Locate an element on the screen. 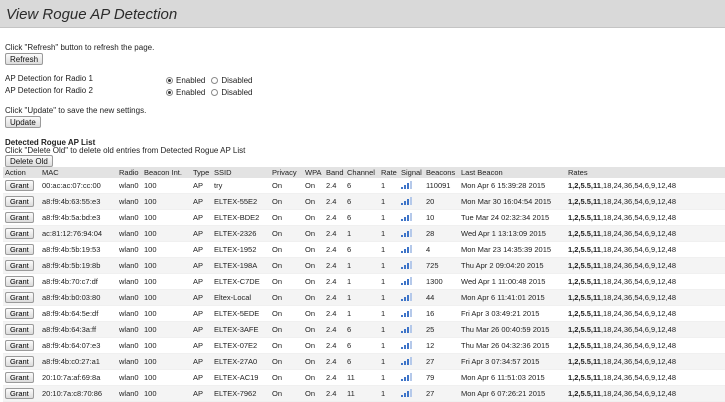 This screenshot has width=725, height=402. mac-cell: a8:f9:4b:5a:bd:e3 is located at coordinates (78, 217).